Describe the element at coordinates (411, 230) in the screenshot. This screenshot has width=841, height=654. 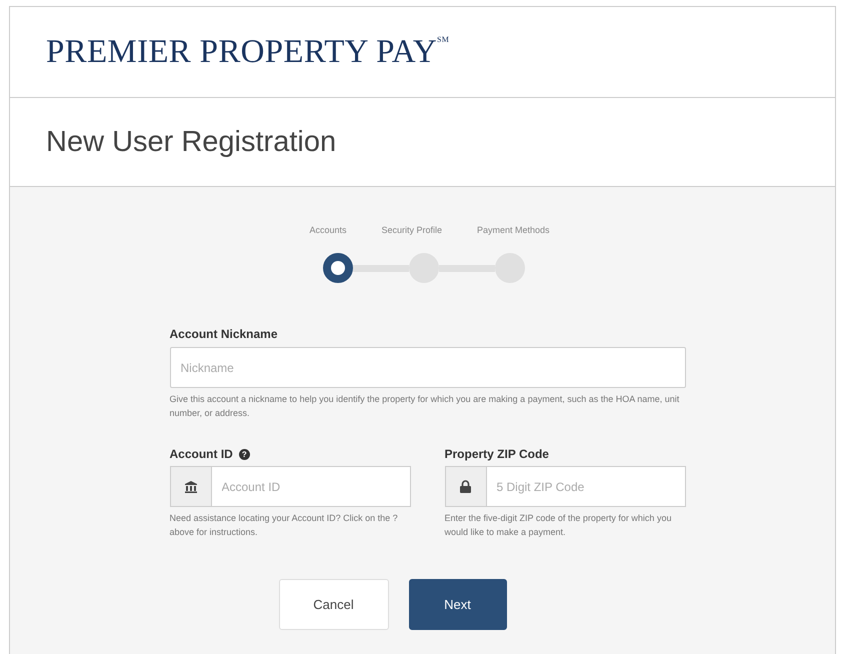
I see `step-label: Security Profile` at that location.